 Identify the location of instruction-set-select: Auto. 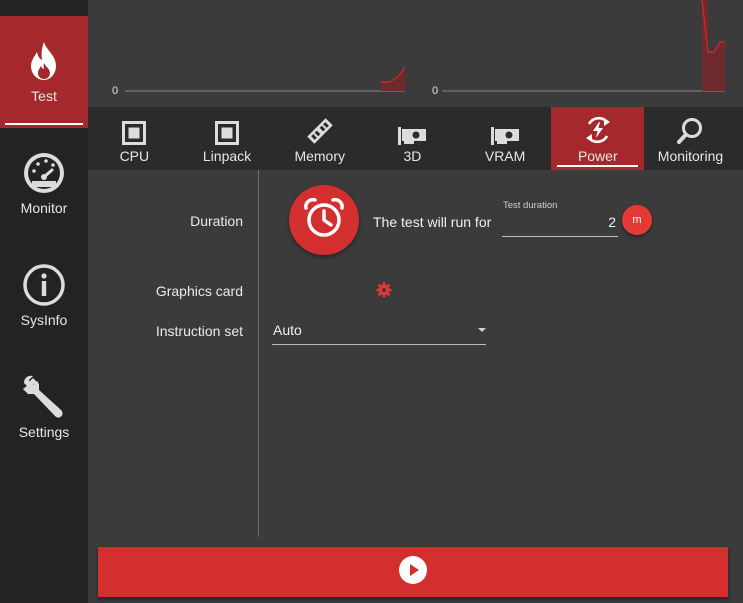
(379, 331).